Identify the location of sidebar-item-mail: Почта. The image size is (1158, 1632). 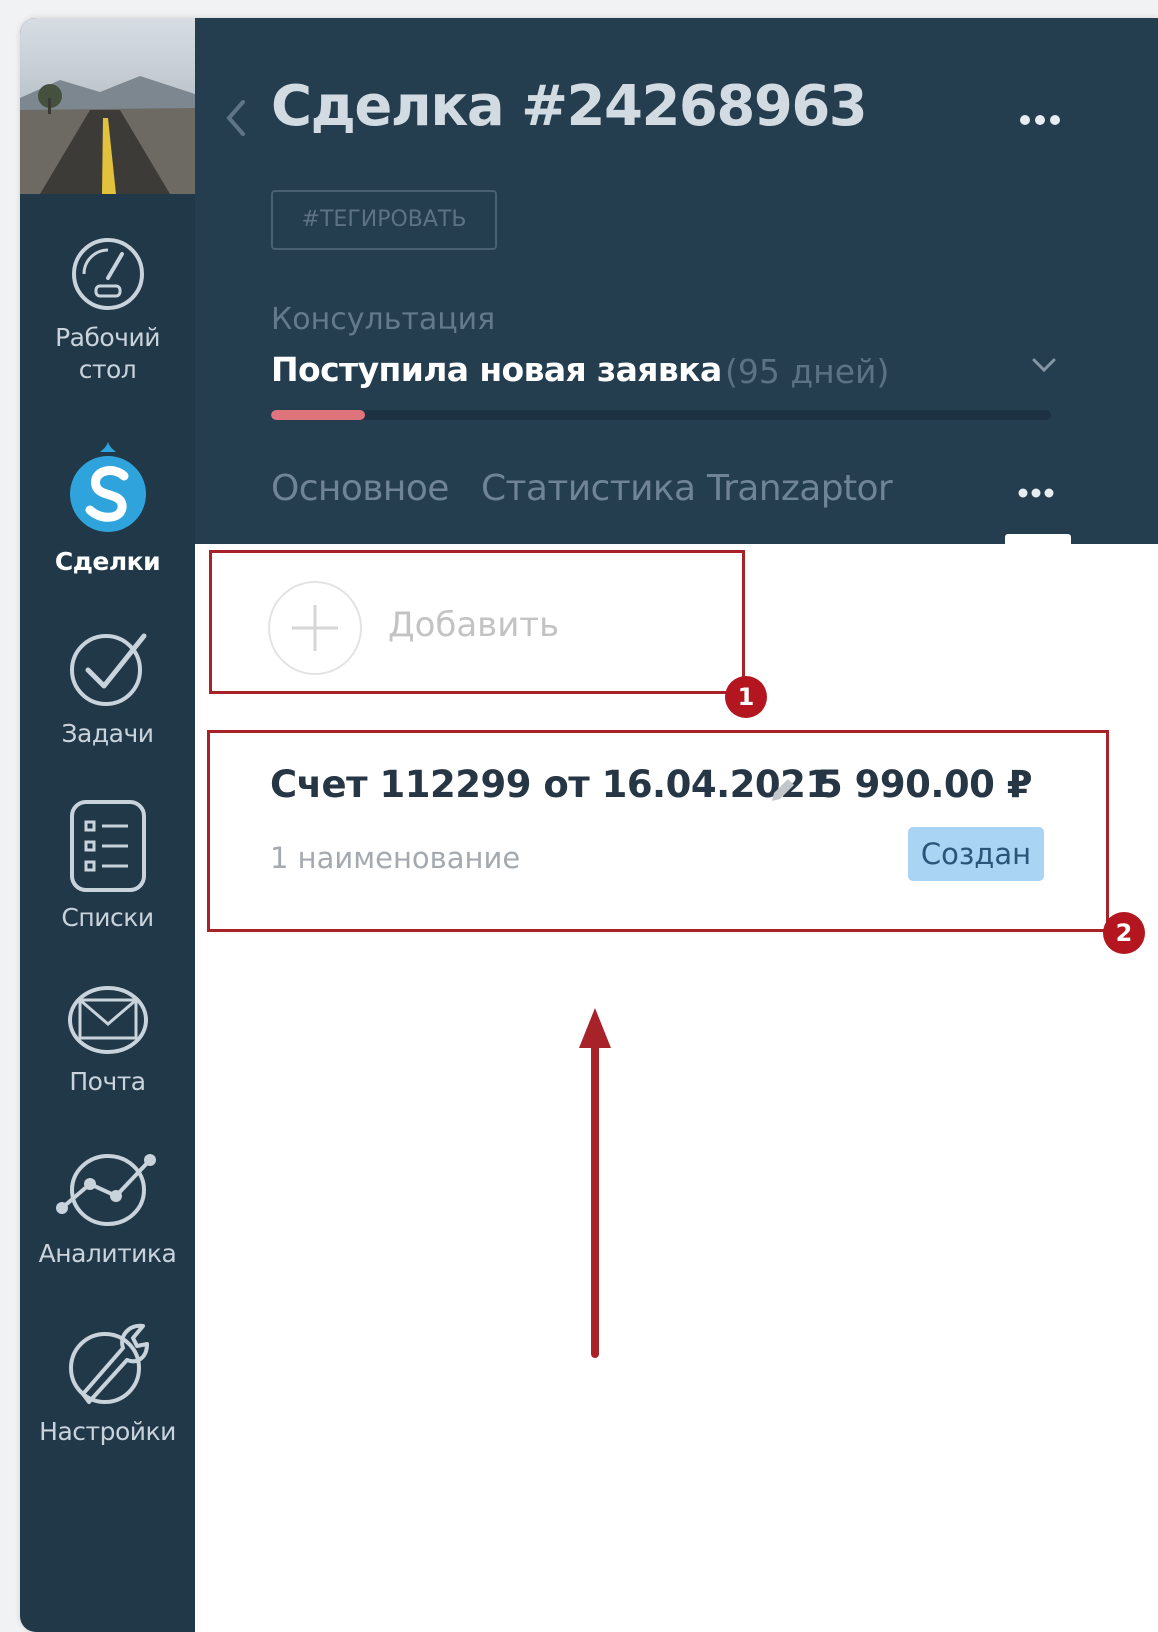
(107, 1038).